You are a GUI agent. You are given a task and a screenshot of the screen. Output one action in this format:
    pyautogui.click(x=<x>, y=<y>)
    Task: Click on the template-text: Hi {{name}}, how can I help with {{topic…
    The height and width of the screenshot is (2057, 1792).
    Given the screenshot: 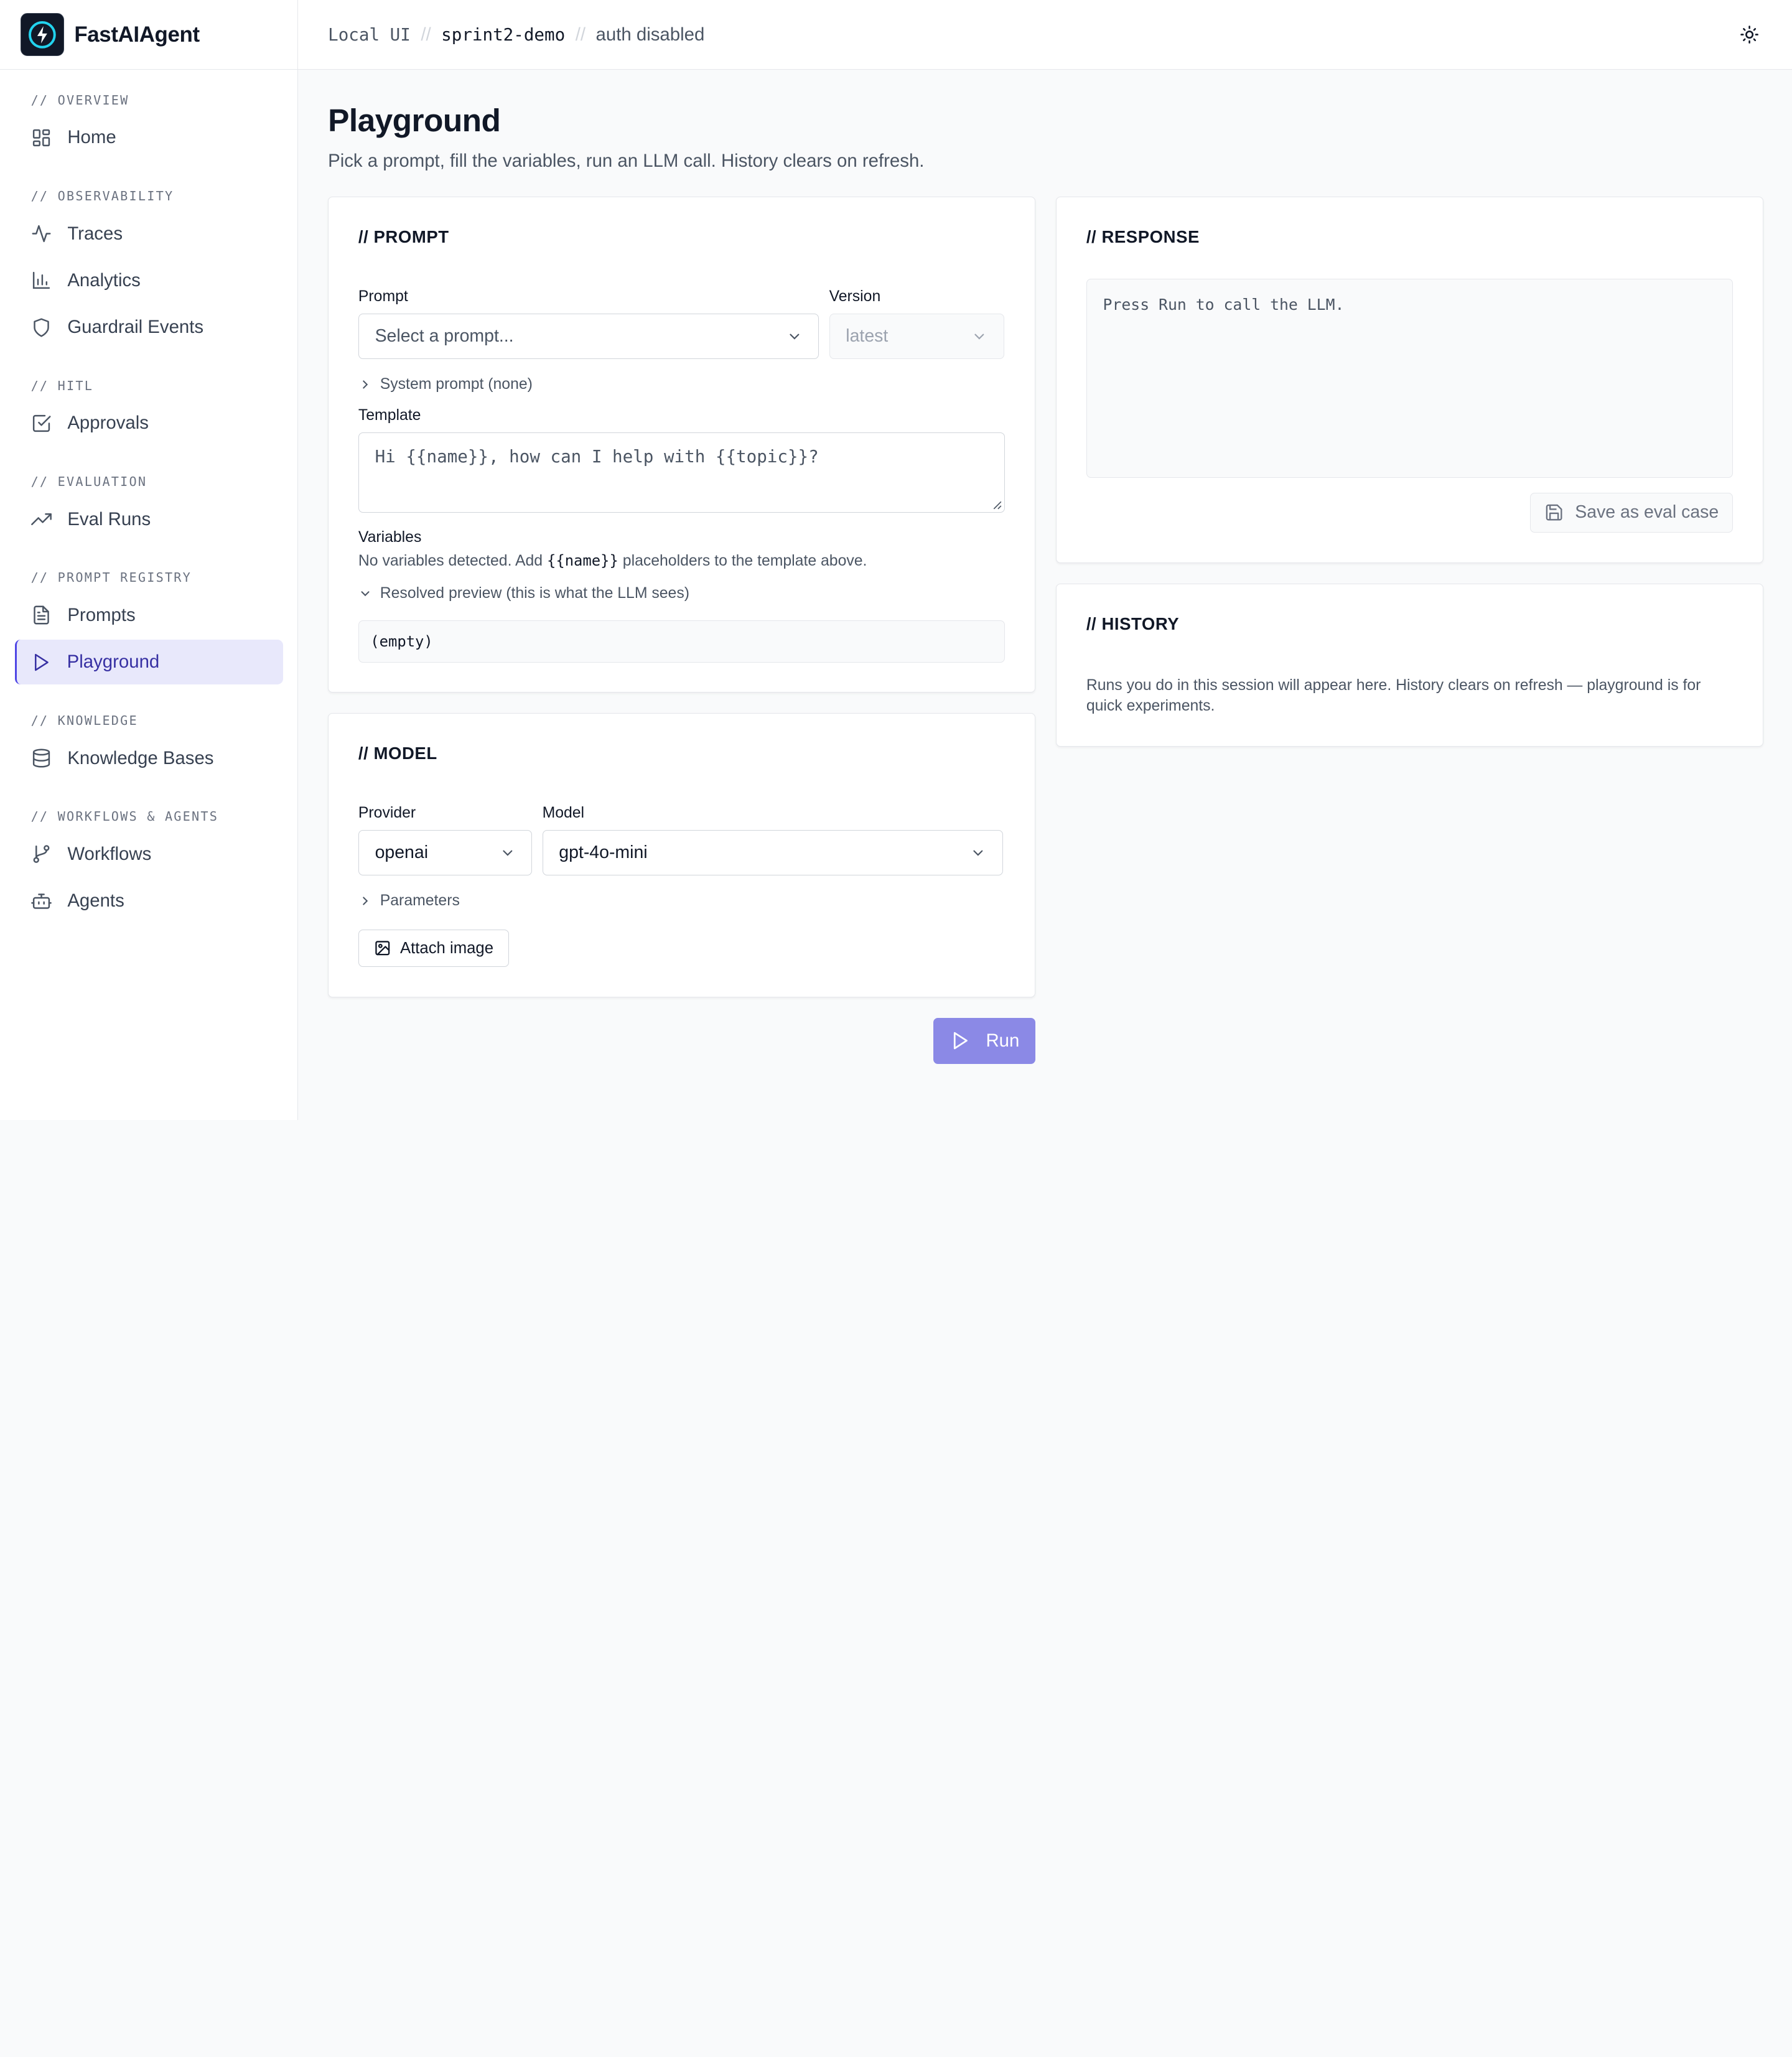 What is the action you would take?
    pyautogui.click(x=597, y=457)
    